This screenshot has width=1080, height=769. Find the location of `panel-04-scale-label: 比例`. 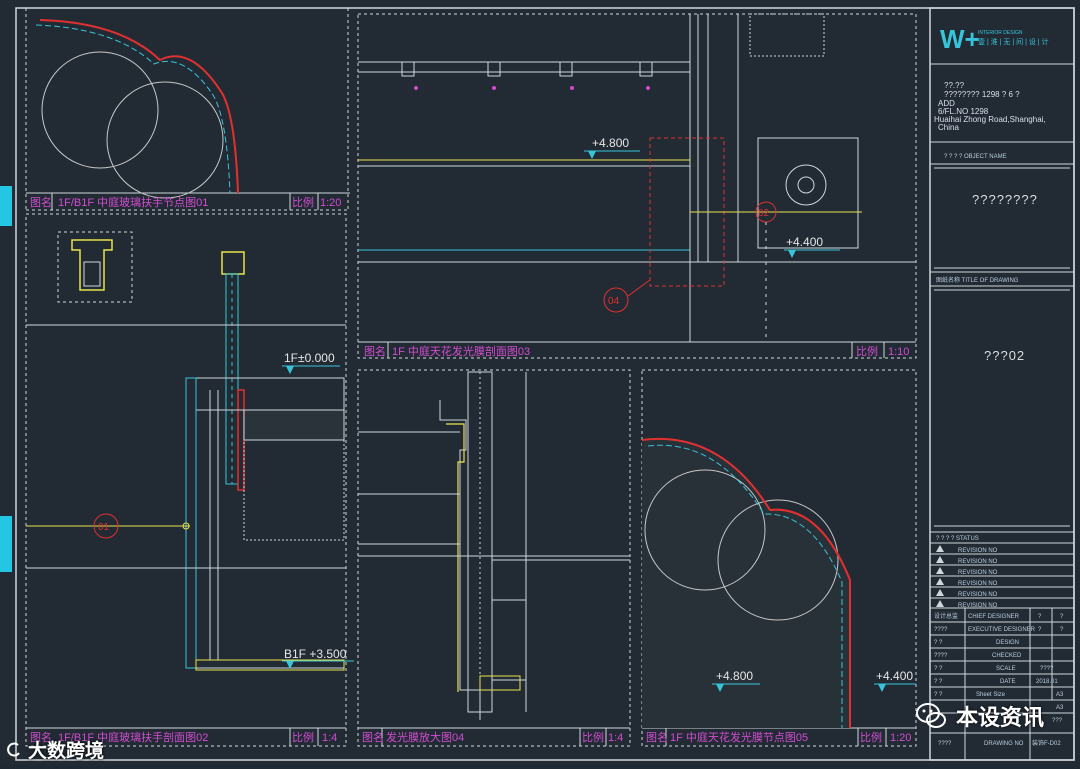

panel-04-scale-label: 比例 is located at coordinates (593, 737).